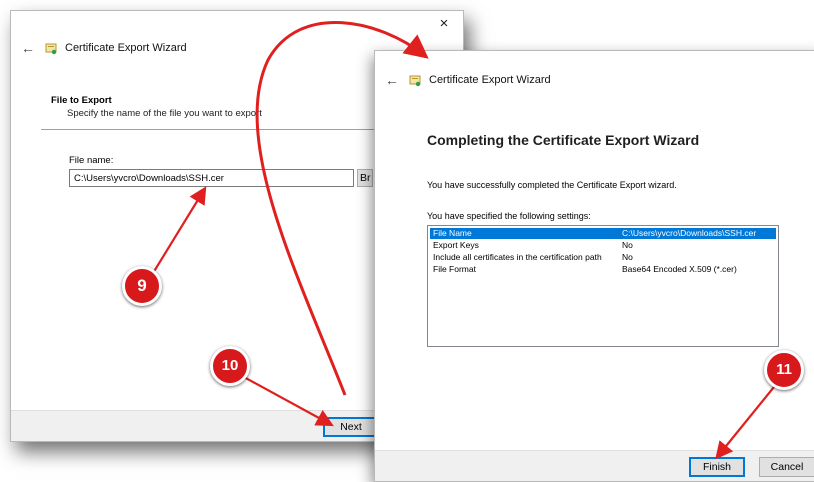 The width and height of the screenshot is (814, 482). I want to click on list-item: File Format Base64 Encoded X.509 (*.cer), so click(603, 269).